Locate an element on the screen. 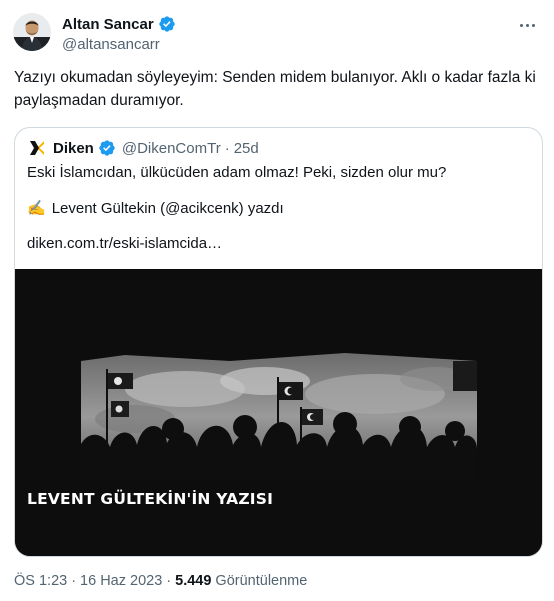  quoted-verified-badge-icon is located at coordinates (107, 148).